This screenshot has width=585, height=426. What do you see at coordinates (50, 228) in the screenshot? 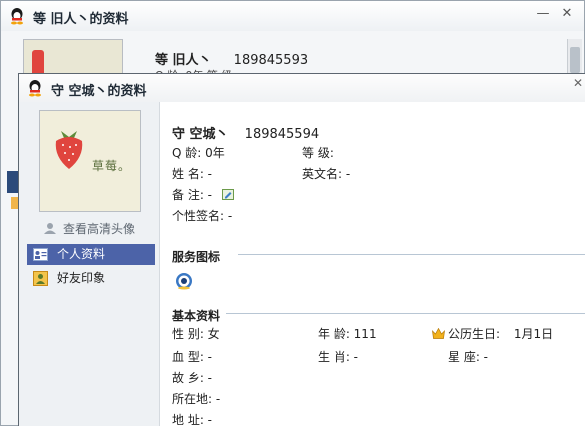
I see `avatar-view-icon` at bounding box center [50, 228].